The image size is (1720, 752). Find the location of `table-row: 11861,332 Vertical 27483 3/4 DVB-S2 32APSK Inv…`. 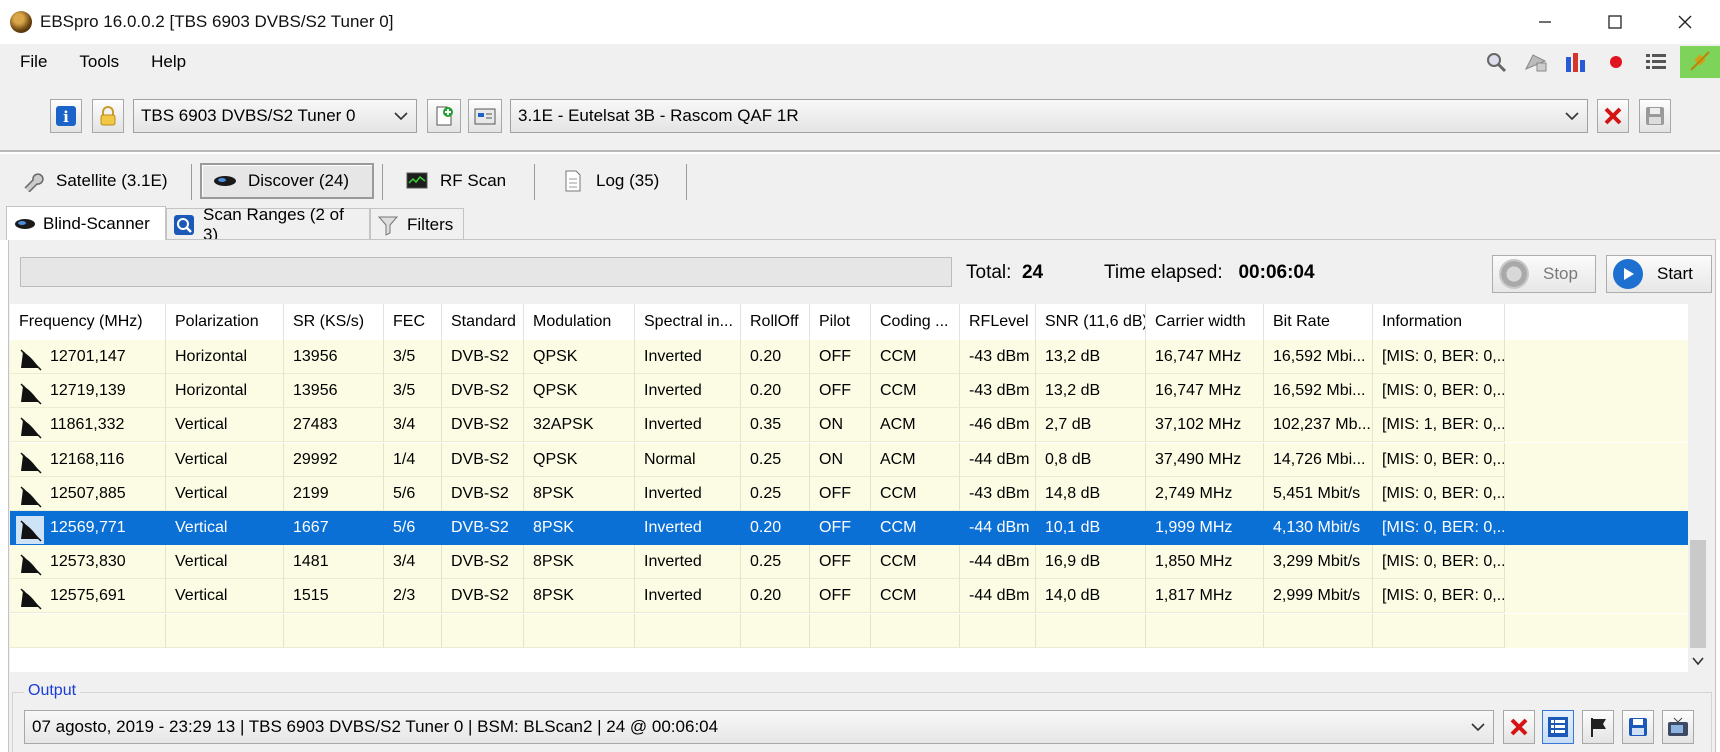

table-row: 11861,332 Vertical 27483 3/4 DVB-S2 32APSK Inv… is located at coordinates (849, 425).